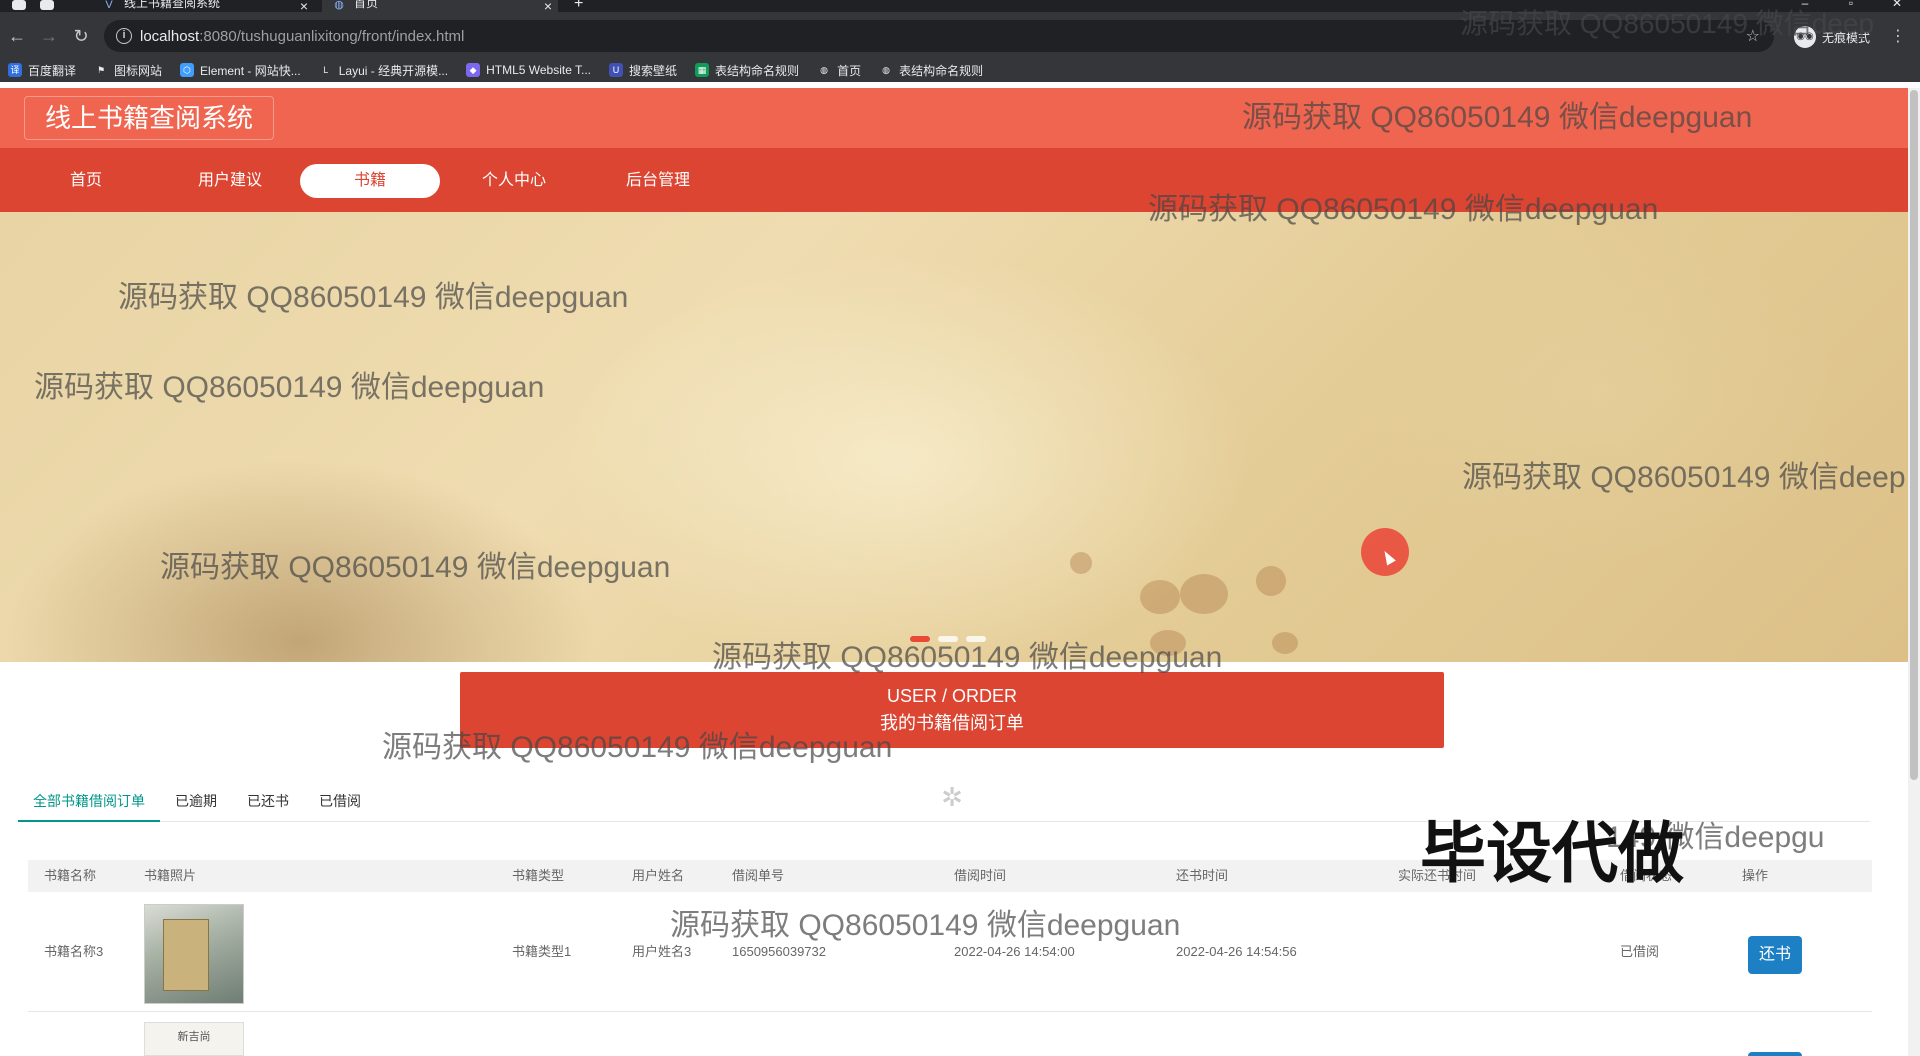 The width and height of the screenshot is (1920, 1056). I want to click on nav-item-suggestions: 用户建议, so click(230, 181).